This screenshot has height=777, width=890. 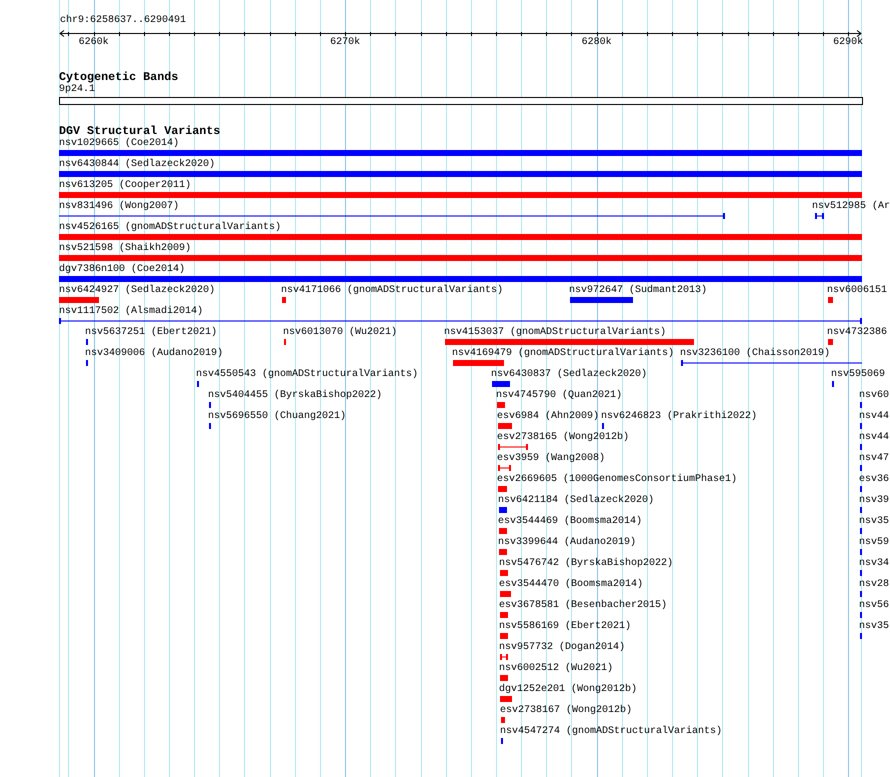 I want to click on variant-label: esv3544470 (Boomsma2014), so click(x=571, y=585).